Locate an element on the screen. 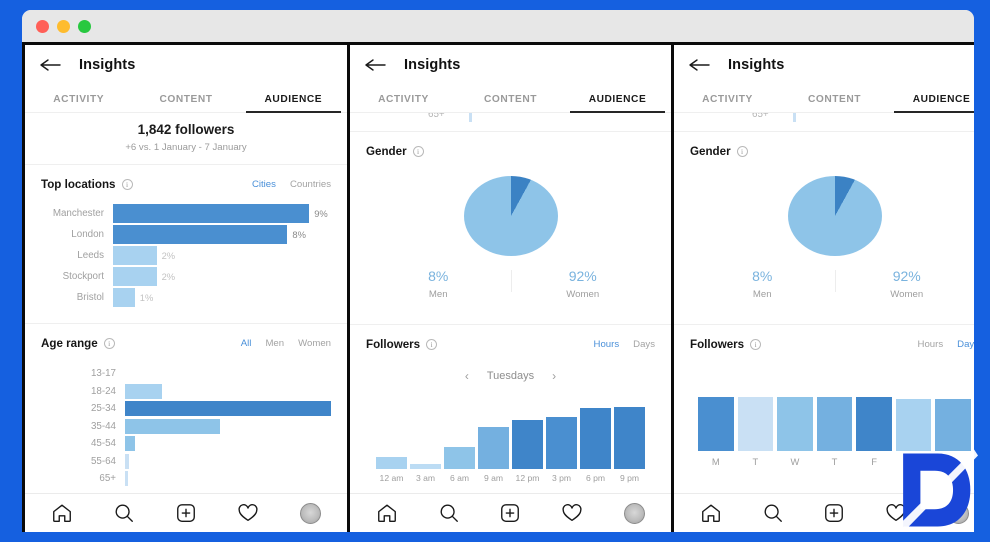 The width and height of the screenshot is (990, 542). insights-tabs: ACTIVITY CONTENT AUDIENCE is located at coordinates (824, 98).